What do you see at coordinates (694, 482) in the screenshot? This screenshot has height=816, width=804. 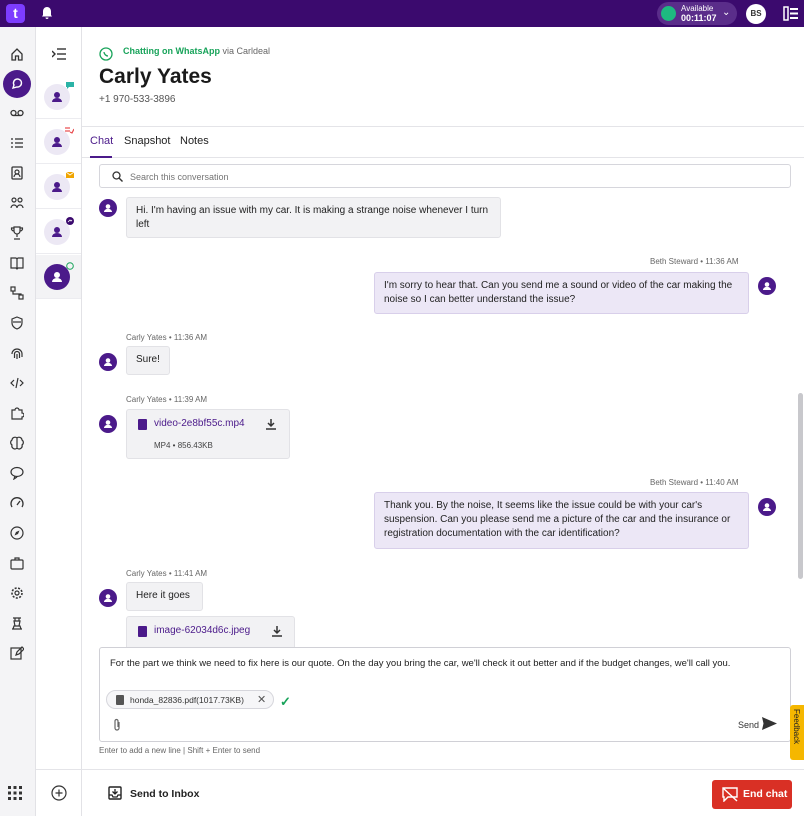 I see `message-meta: Beth Steward • 11:40 AM` at bounding box center [694, 482].